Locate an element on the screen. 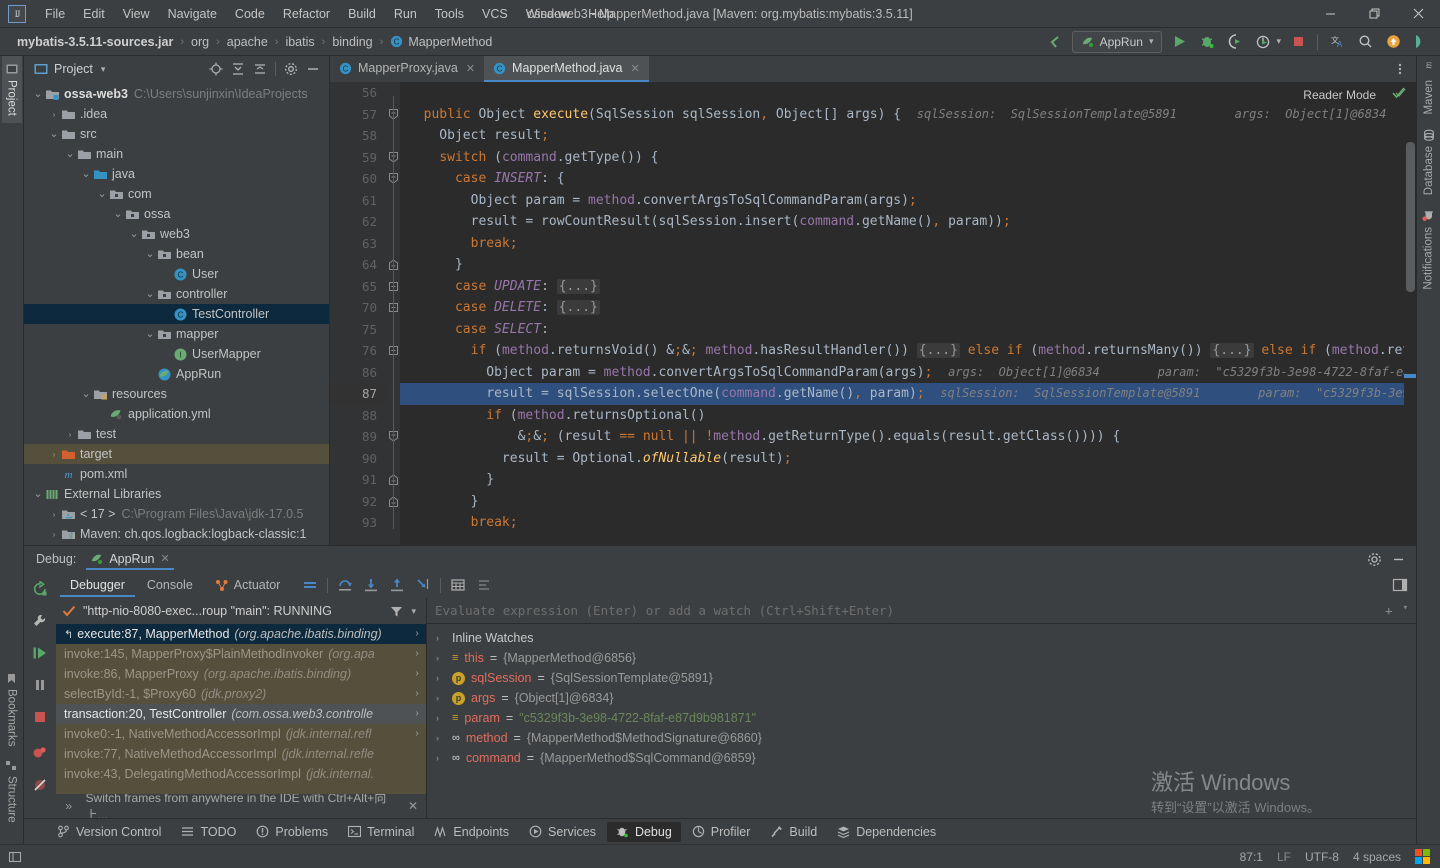 This screenshot has height=868, width=1440. sidebar-tab-bookmarks: Bookmarks is located at coordinates (12, 710).